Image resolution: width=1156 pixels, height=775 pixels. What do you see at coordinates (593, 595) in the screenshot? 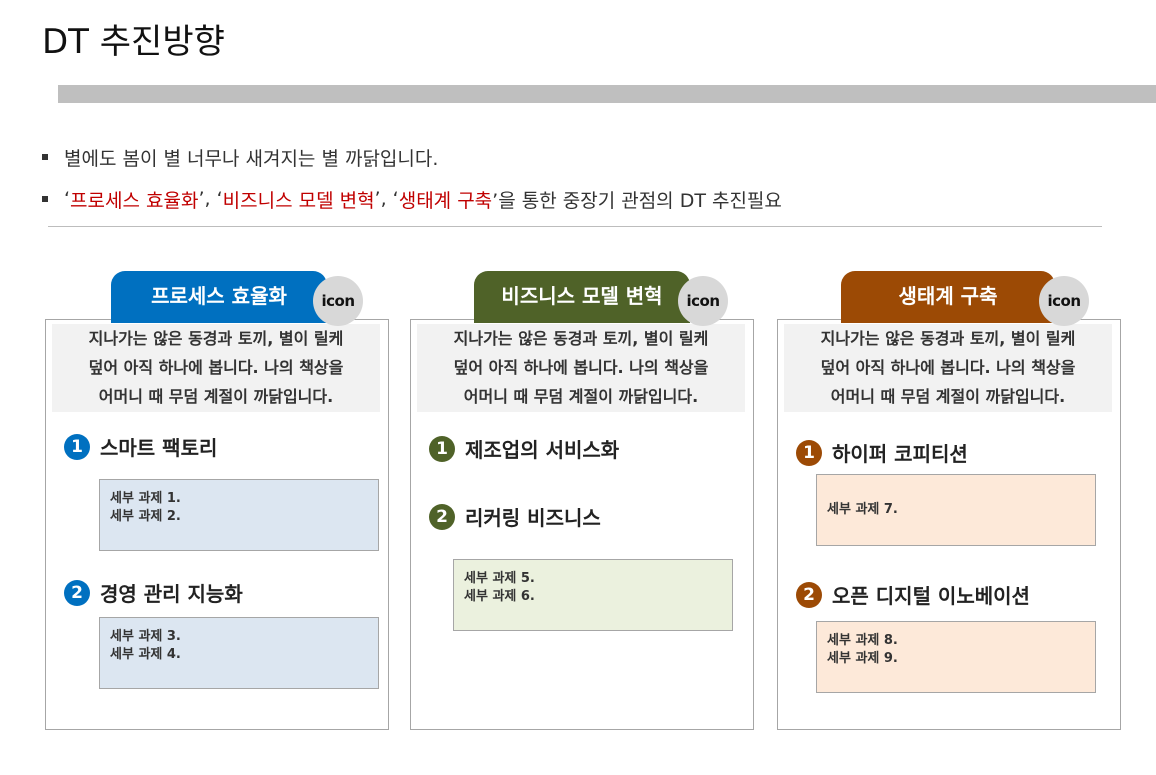
I see `task-box: 세부 과제 5. 세부 과제 6.` at bounding box center [593, 595].